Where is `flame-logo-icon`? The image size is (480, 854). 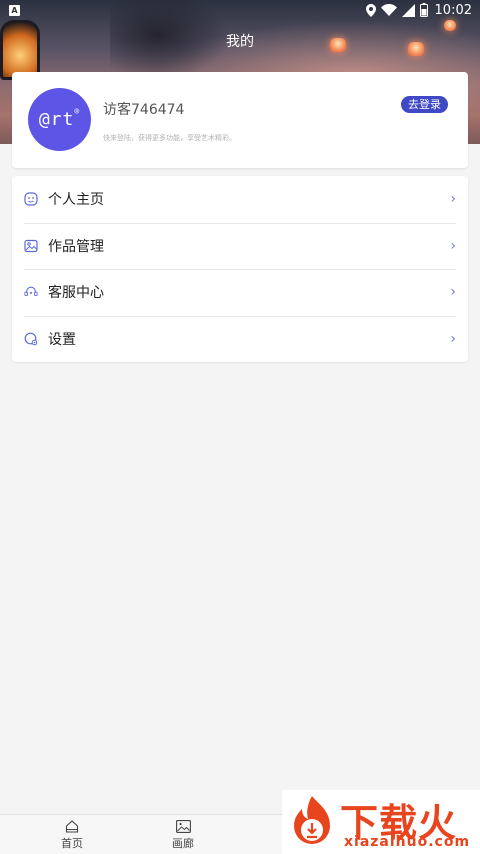
flame-logo-icon is located at coordinates (312, 820).